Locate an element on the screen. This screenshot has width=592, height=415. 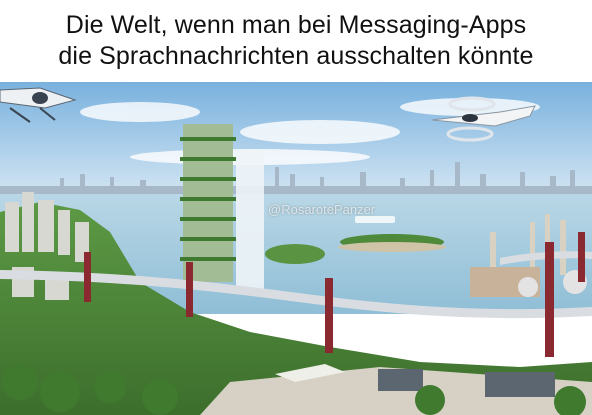
caption-line-2: die Sprachnachrichten ausschalten könnte is located at coordinates (296, 56).